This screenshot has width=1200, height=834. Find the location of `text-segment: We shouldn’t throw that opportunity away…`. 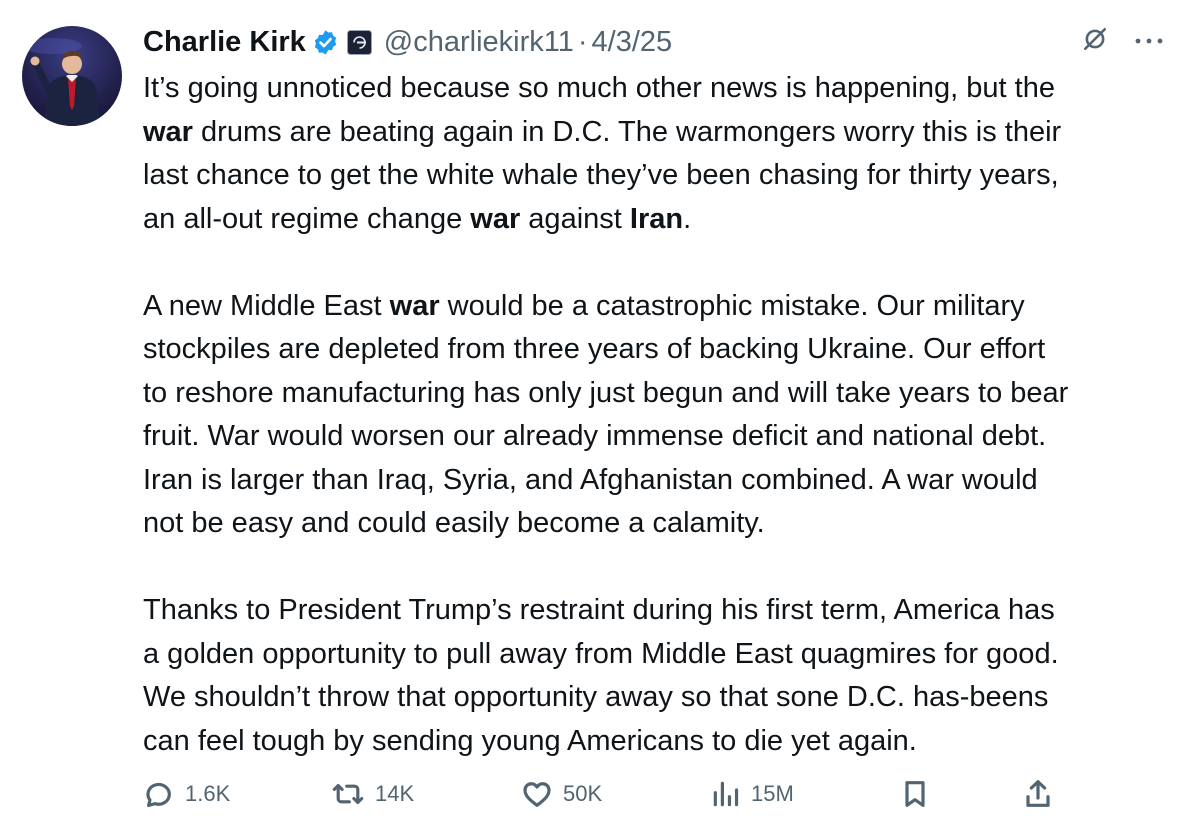

text-segment: We shouldn’t throw that opportunity away… is located at coordinates (596, 697).